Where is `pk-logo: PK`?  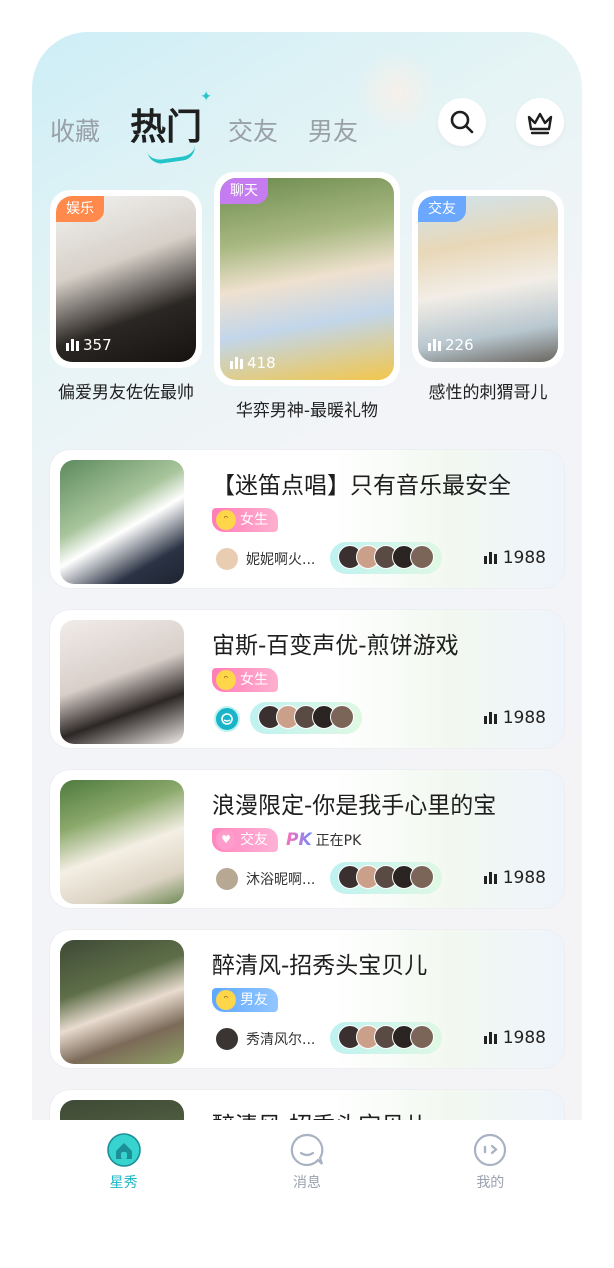 pk-logo: PK is located at coordinates (299, 840).